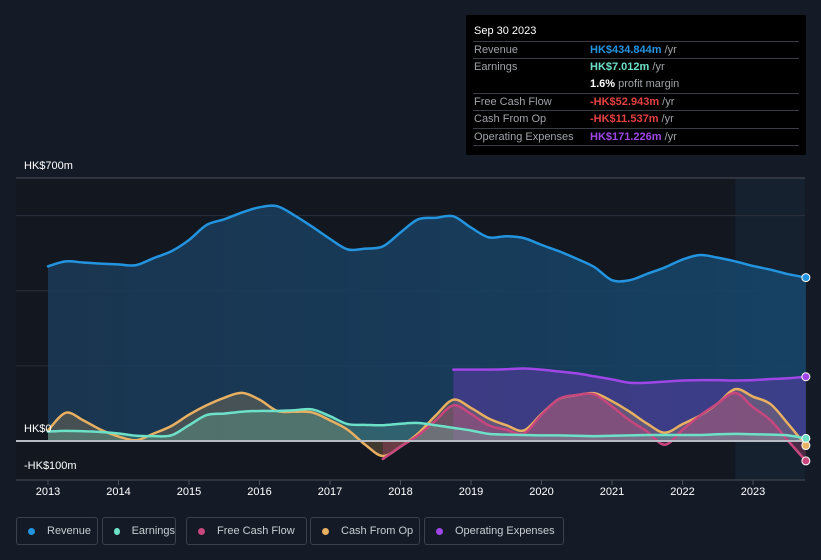 The height and width of the screenshot is (560, 821). Describe the element at coordinates (806, 278) in the screenshot. I see `revenue-endpoint` at that location.